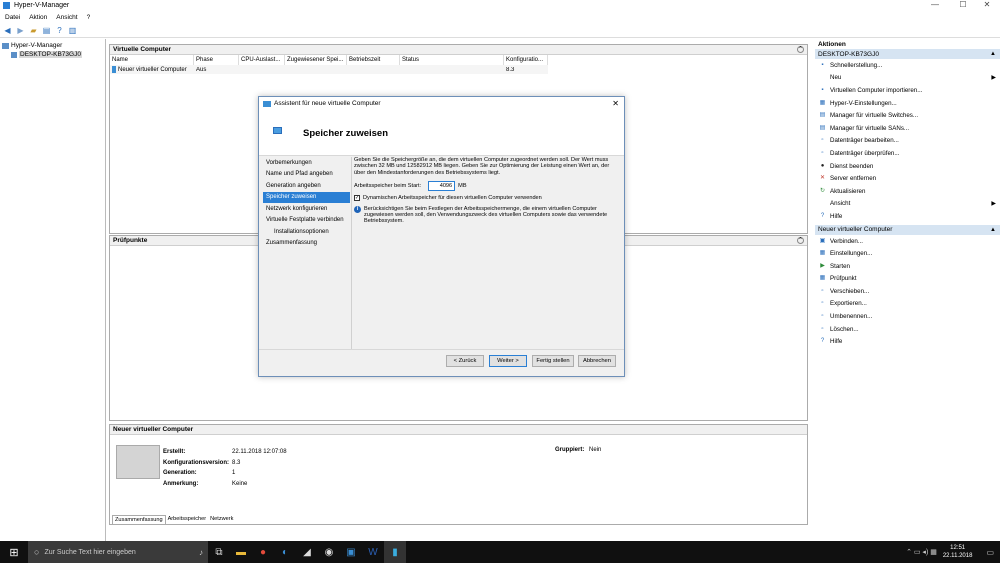  Describe the element at coordinates (357, 198) in the screenshot. I see `dynamic-memory-checkbox: ✓` at that location.